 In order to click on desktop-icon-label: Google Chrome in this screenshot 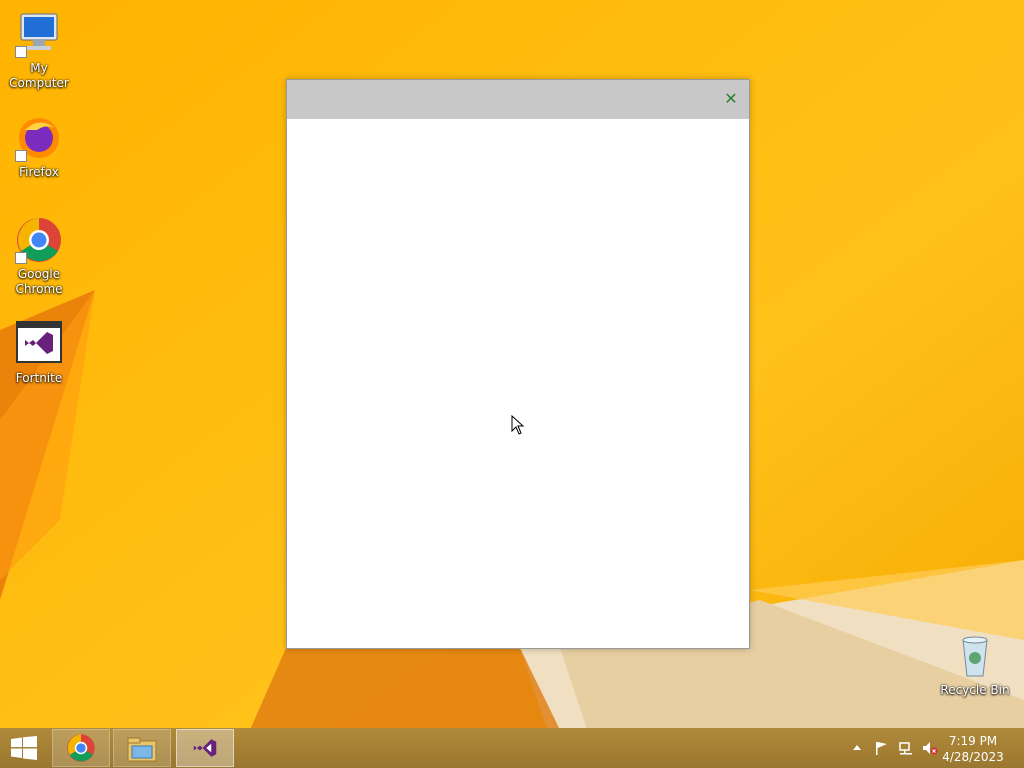, I will do `click(39, 281)`.